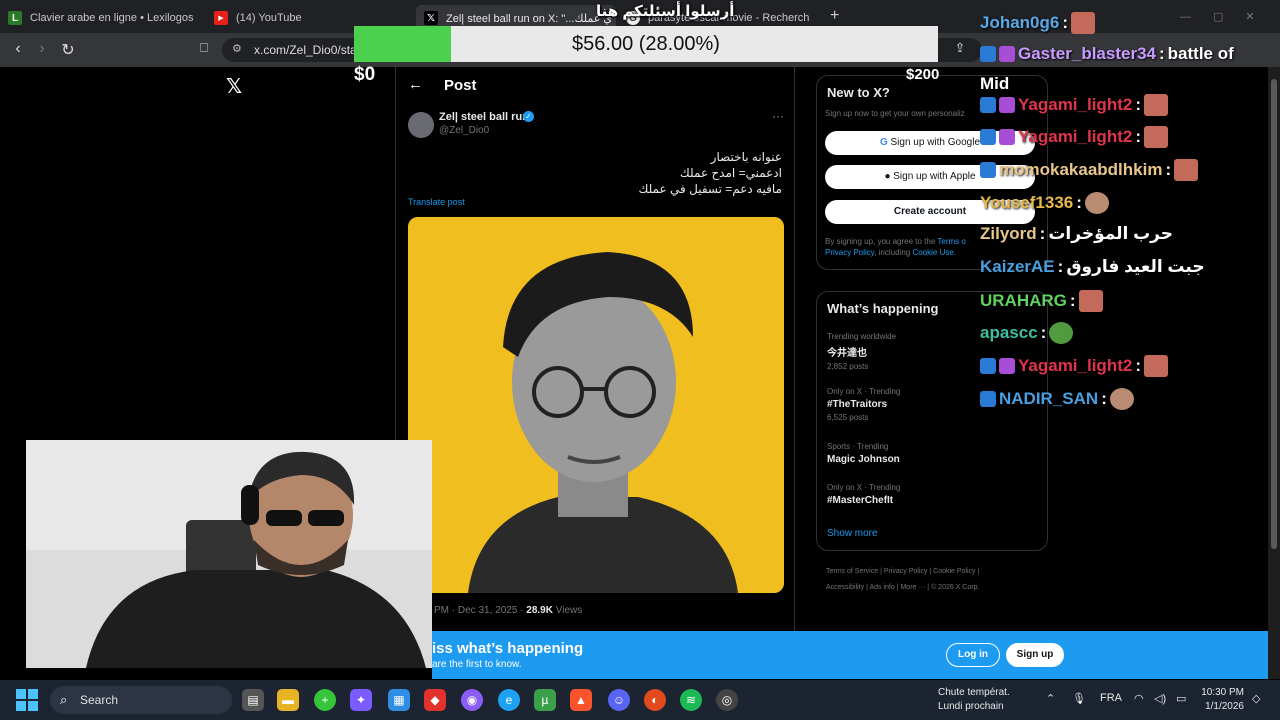 Image resolution: width=1280 pixels, height=720 pixels. Describe the element at coordinates (421, 125) in the screenshot. I see `avatar` at that location.